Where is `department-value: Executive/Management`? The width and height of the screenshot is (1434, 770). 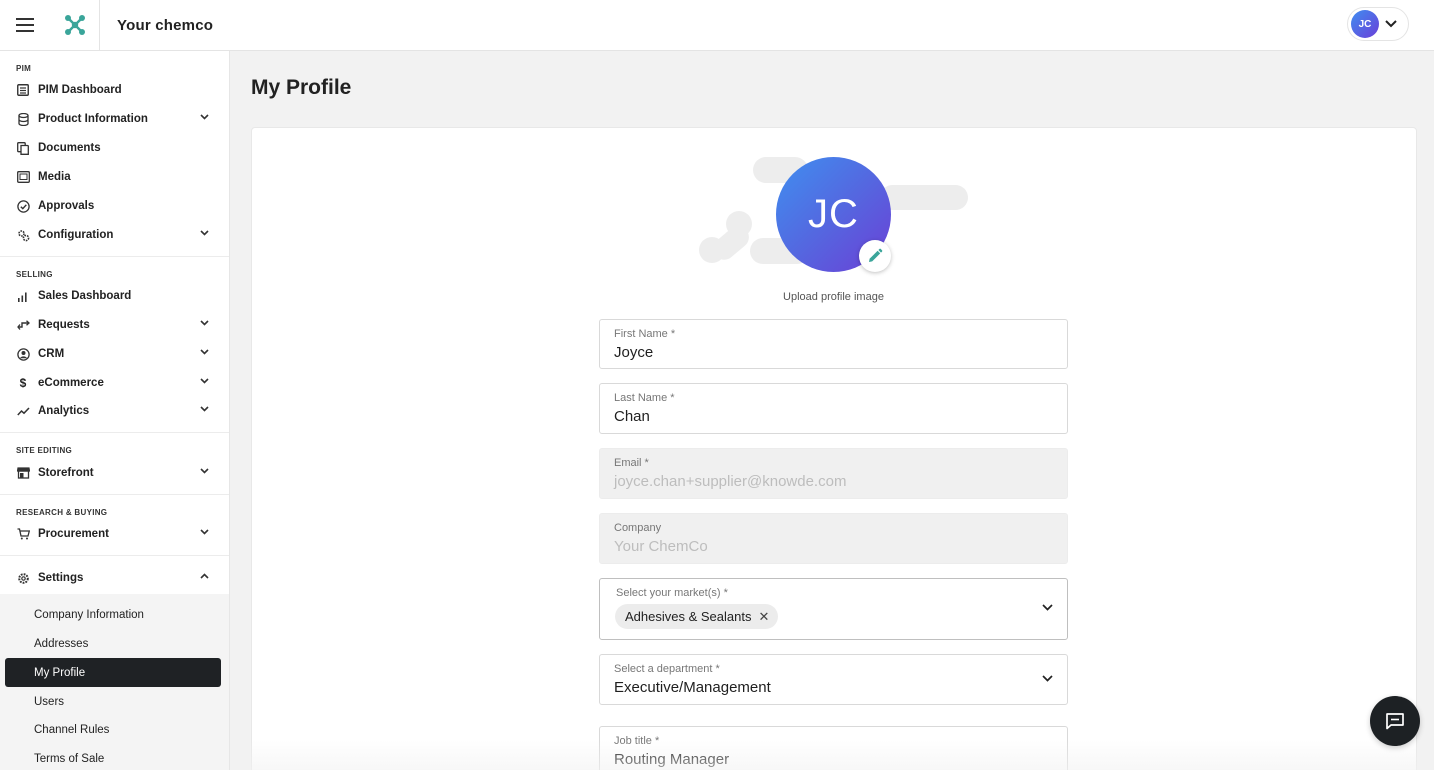 department-value: Executive/Management is located at coordinates (692, 687).